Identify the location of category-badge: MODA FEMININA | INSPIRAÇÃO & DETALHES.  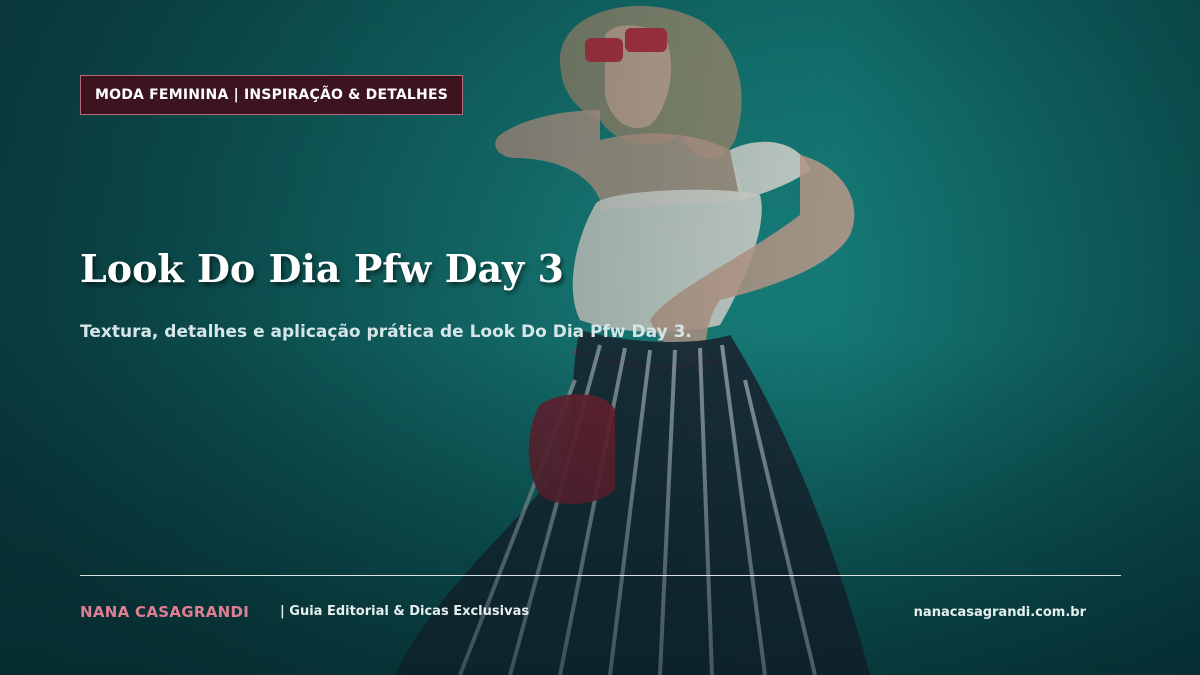
(271, 95).